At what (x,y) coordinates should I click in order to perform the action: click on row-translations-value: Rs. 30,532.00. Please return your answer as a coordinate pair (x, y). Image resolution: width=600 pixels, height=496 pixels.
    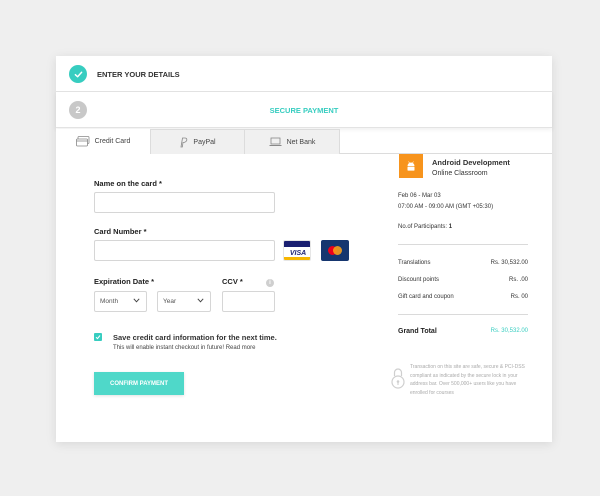
    Looking at the image, I should click on (509, 263).